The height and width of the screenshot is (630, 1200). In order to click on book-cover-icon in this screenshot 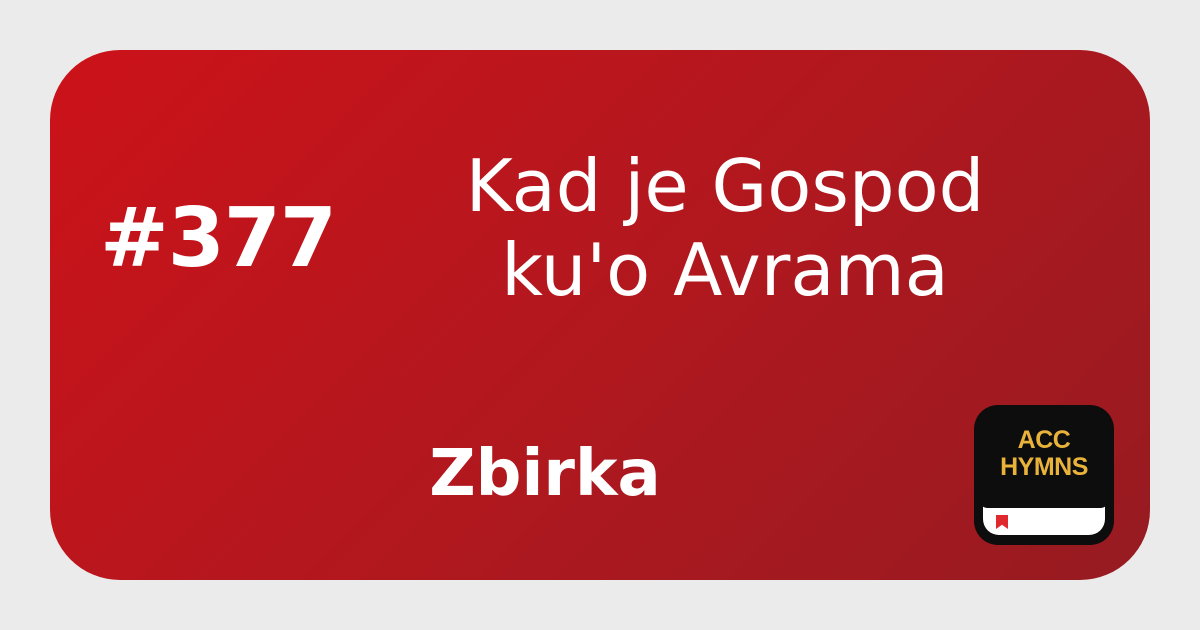, I will do `click(1044, 503)`.